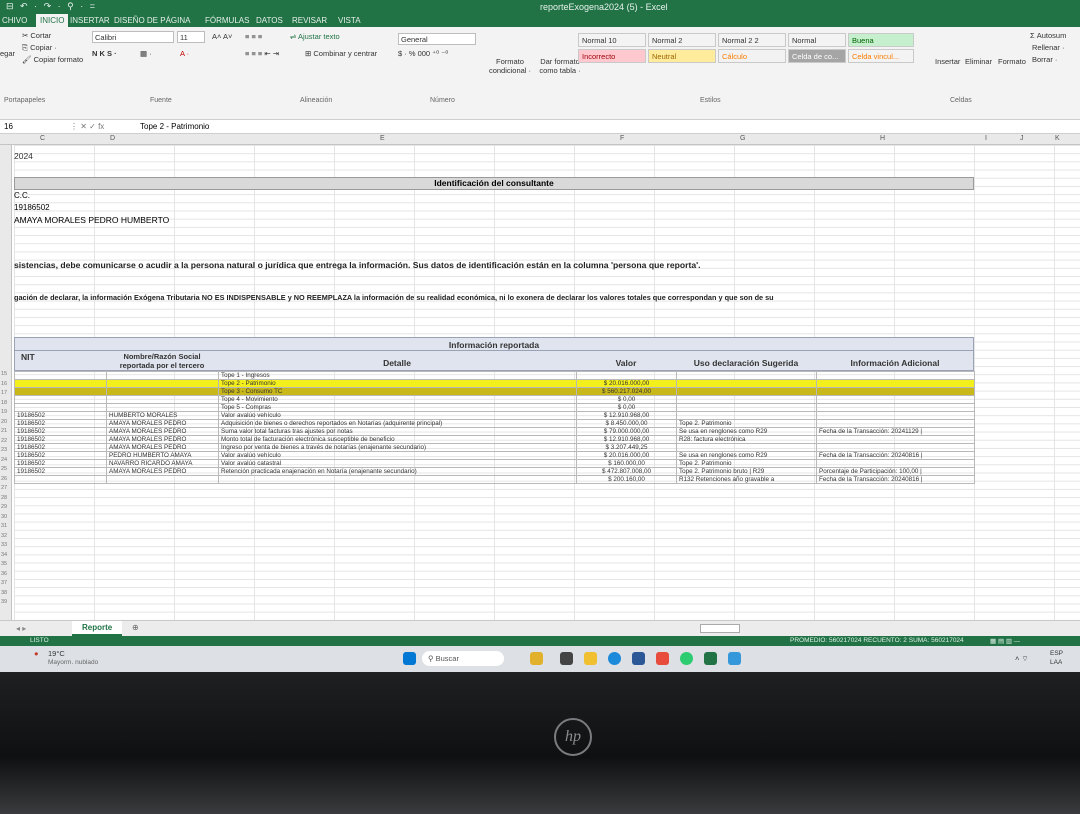  Describe the element at coordinates (895, 455) in the screenshot. I see `cell-info: Fecha de la Transacción: 20240816 |` at that location.